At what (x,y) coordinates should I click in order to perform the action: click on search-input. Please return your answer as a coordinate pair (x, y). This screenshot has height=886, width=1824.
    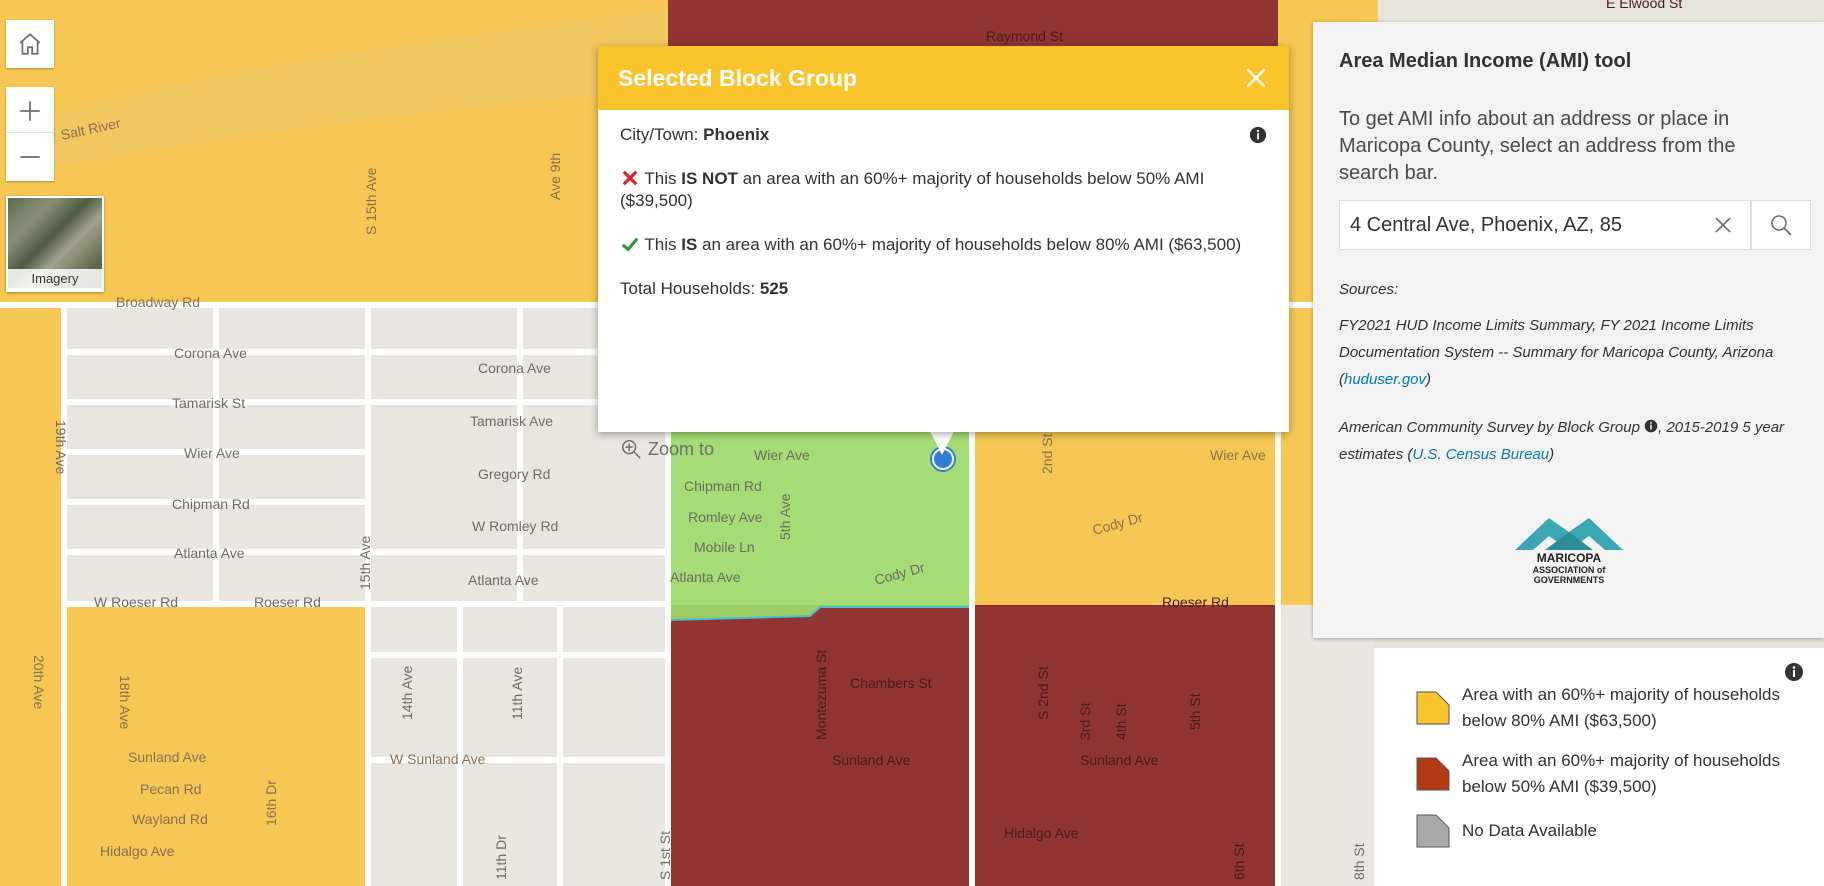
    Looking at the image, I should click on (1523, 225).